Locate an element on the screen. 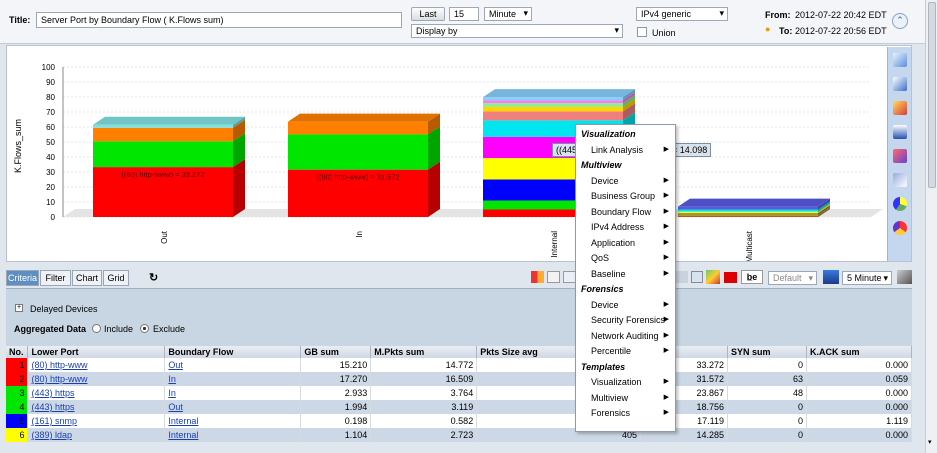 The height and width of the screenshot is (453, 937). time-unit-select: Minute ▾ is located at coordinates (508, 14).